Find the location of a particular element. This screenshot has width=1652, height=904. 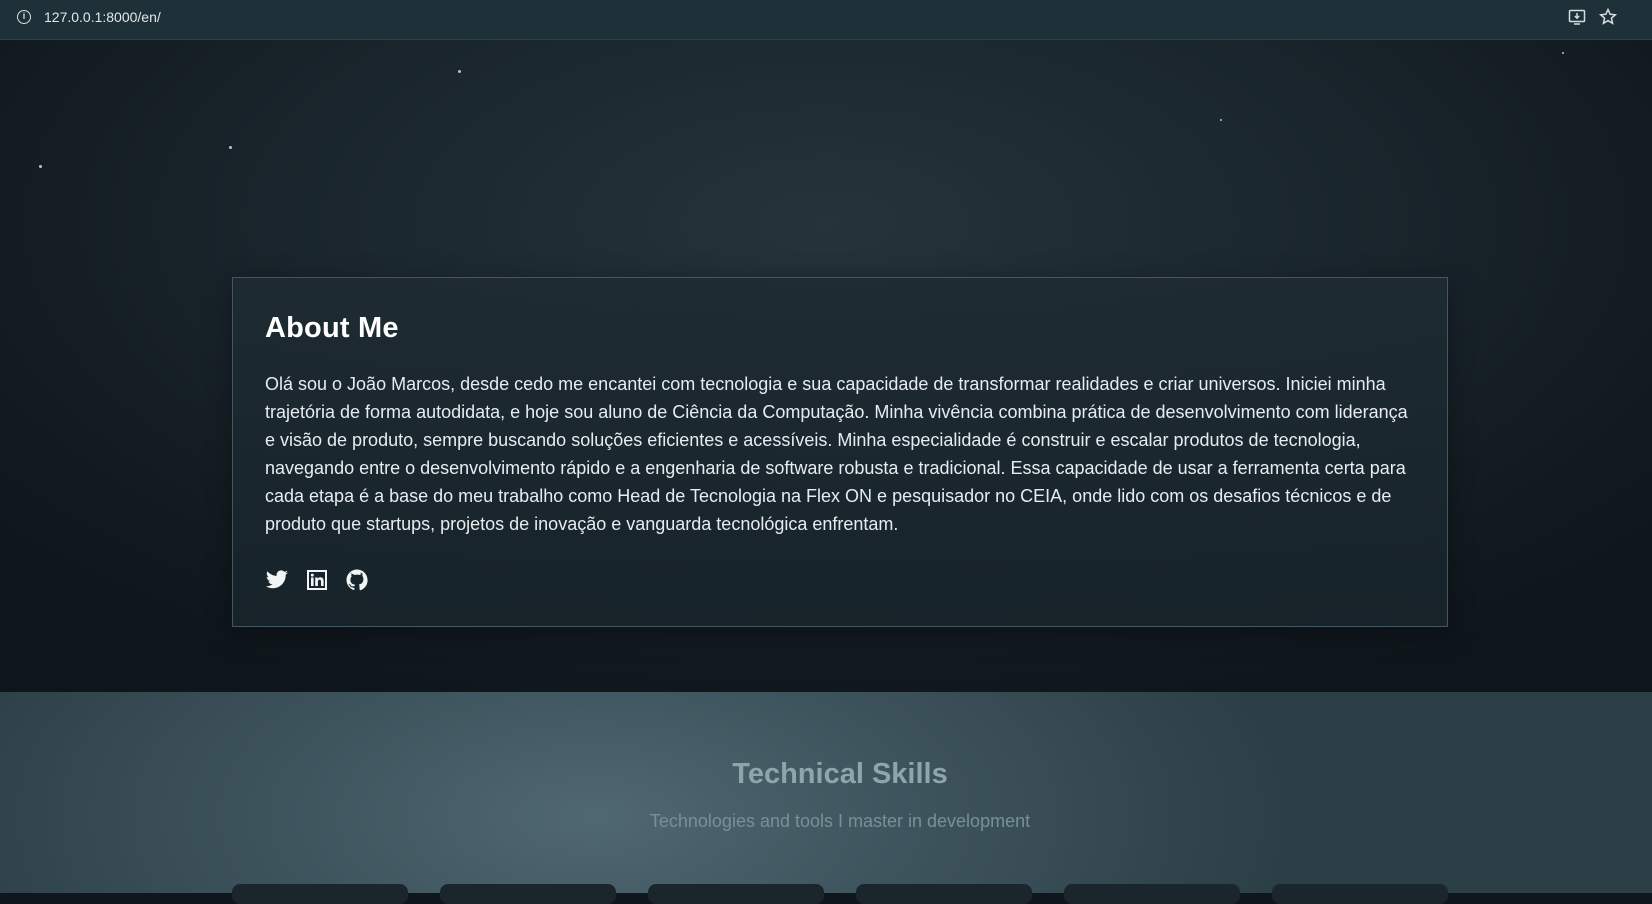

url-text: 127.0.0.1:8000/en/ is located at coordinates (102, 17).